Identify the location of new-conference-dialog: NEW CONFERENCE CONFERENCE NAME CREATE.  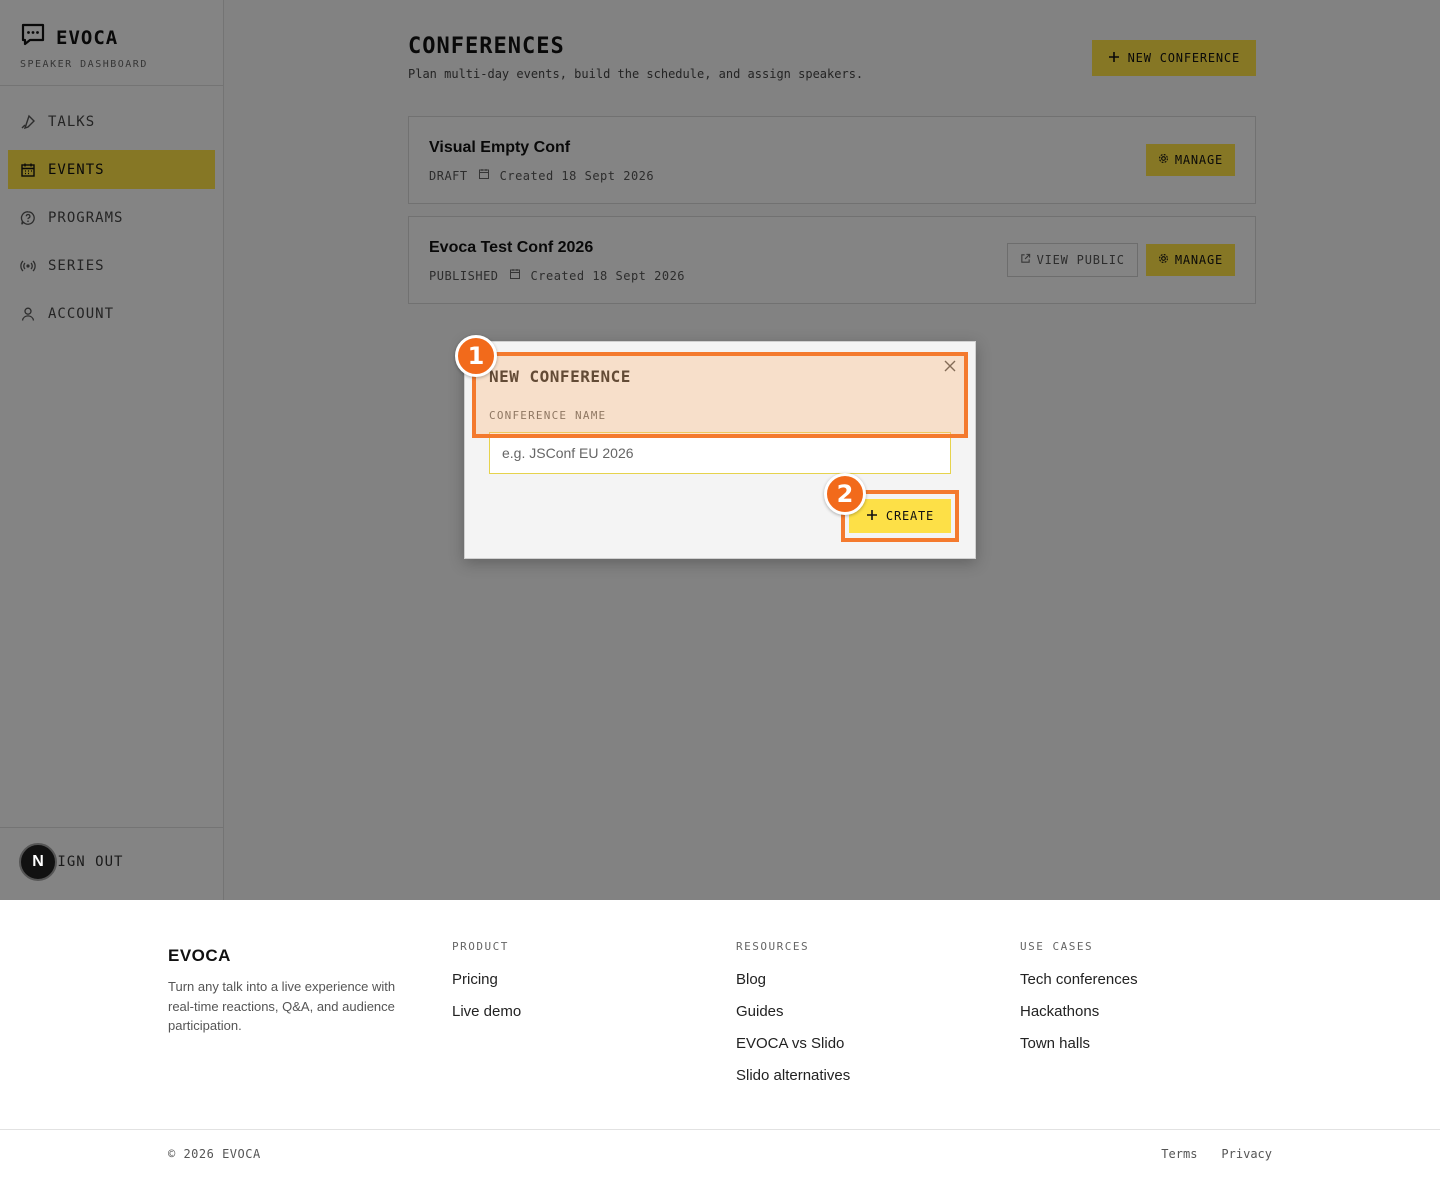
(720, 450).